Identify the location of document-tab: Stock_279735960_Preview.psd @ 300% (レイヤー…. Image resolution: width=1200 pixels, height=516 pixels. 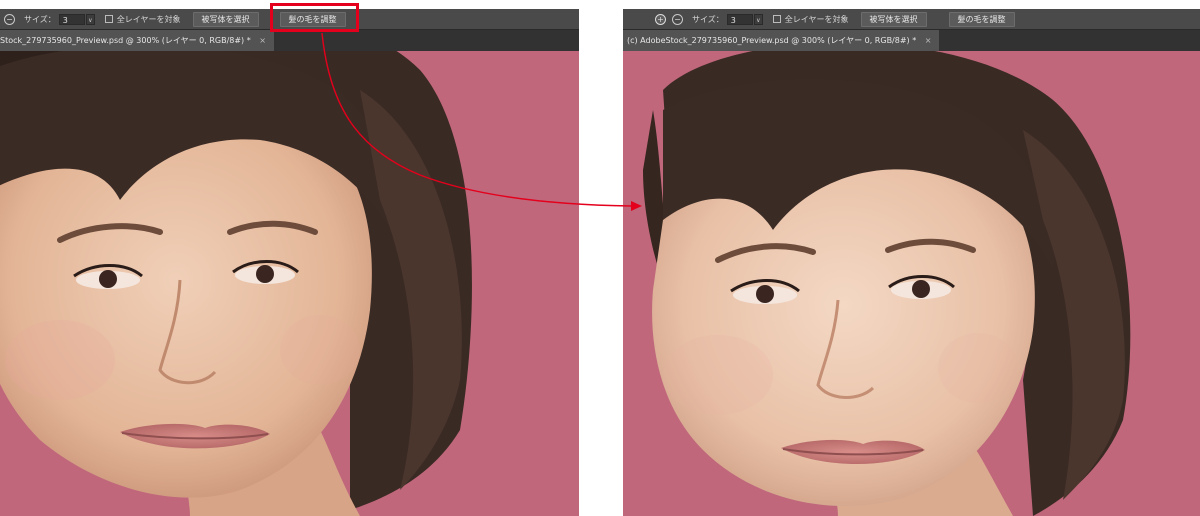
(137, 40).